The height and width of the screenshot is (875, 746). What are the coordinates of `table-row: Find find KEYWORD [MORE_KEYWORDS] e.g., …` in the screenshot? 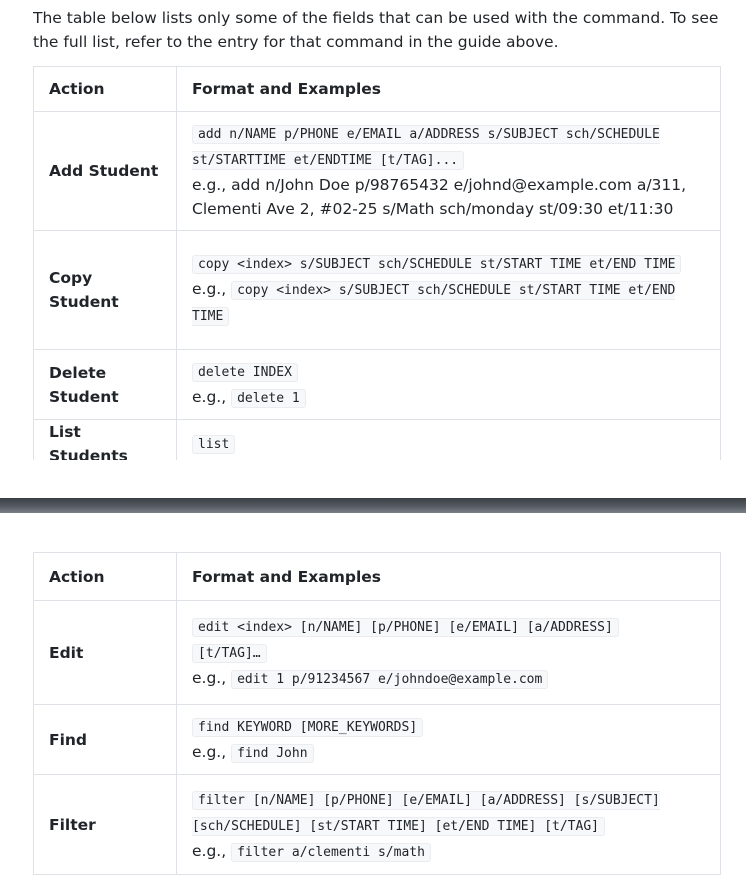 It's located at (377, 739).